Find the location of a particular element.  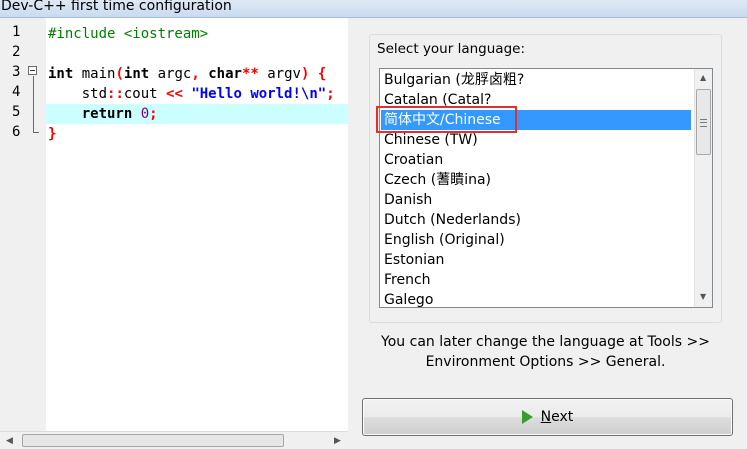

code-token: } is located at coordinates (52, 134).